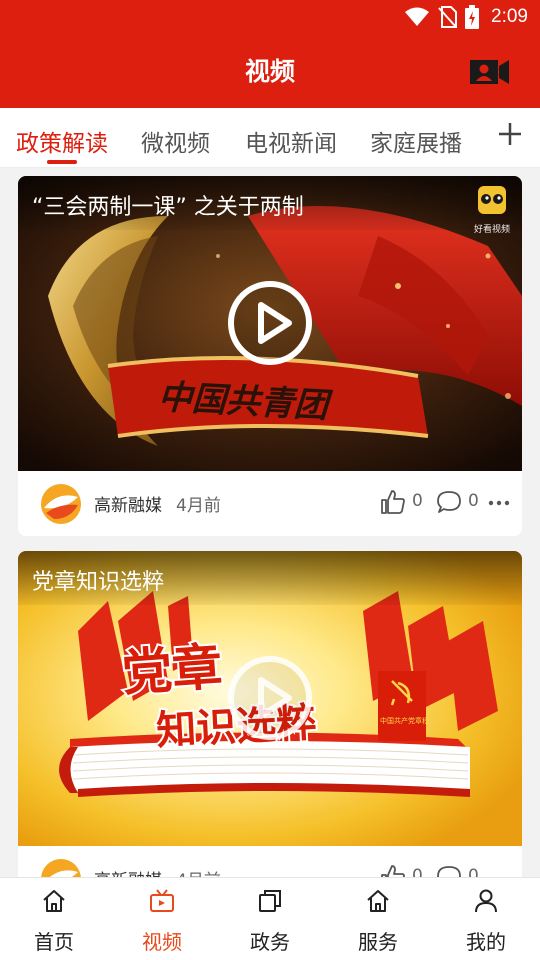  I want to click on thumbs-up-icon, so click(393, 502).